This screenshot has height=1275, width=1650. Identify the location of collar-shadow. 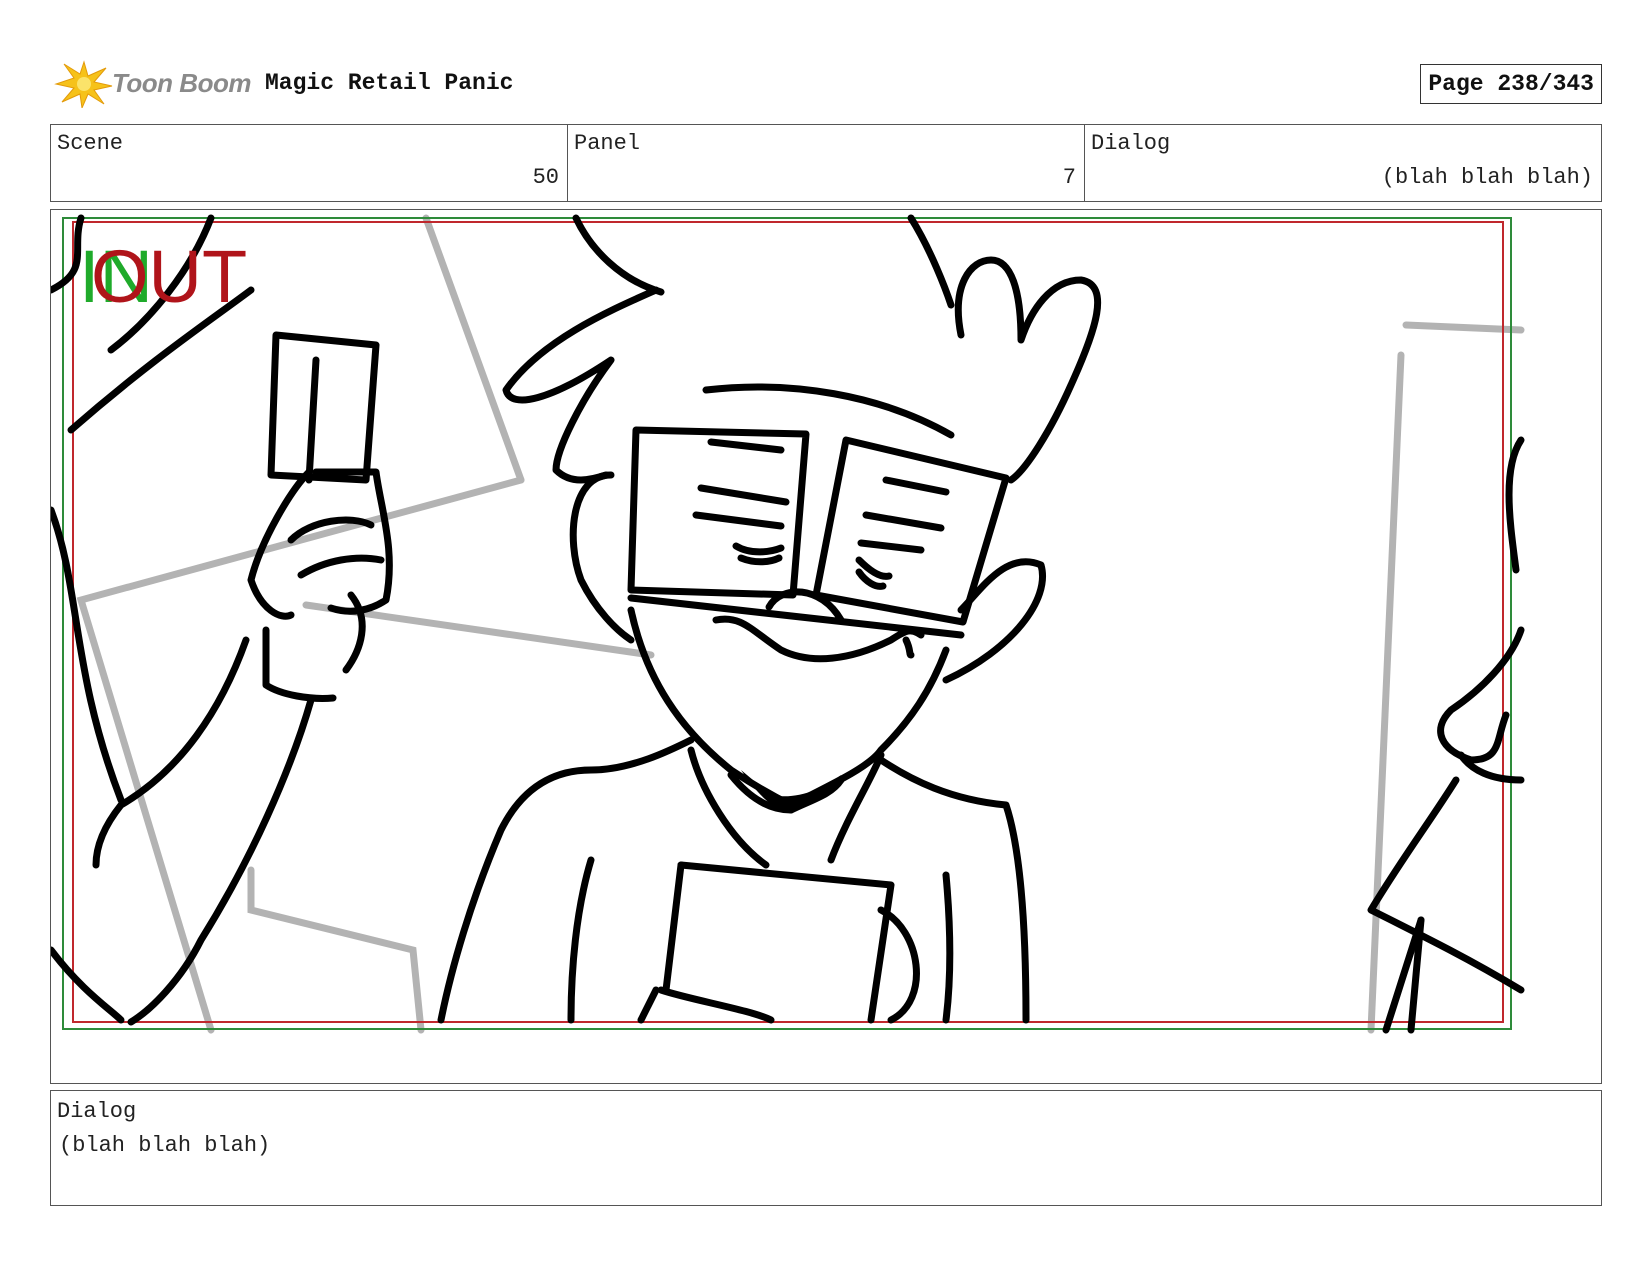
(791, 790).